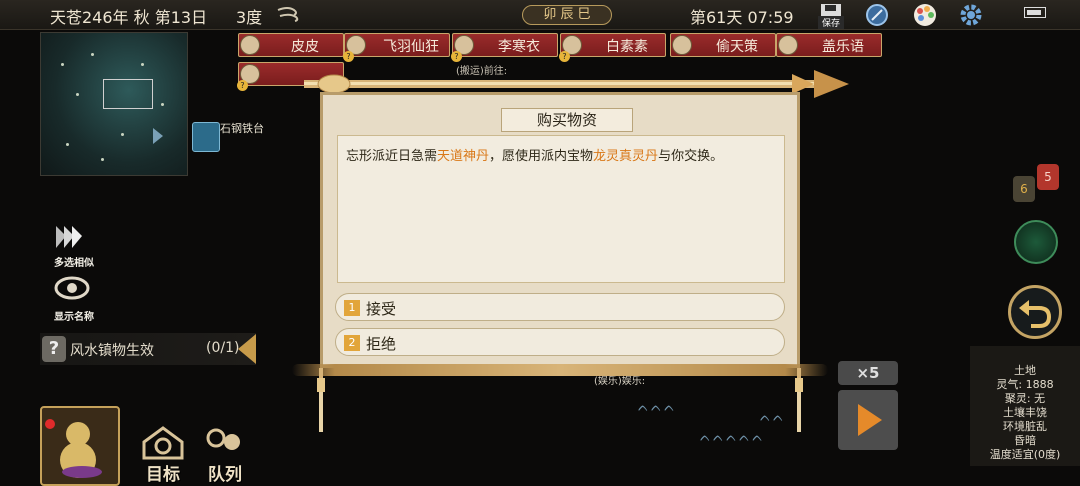 The height and width of the screenshot is (486, 1080). What do you see at coordinates (72, 288) in the screenshot?
I see `eye-icon` at bounding box center [72, 288].